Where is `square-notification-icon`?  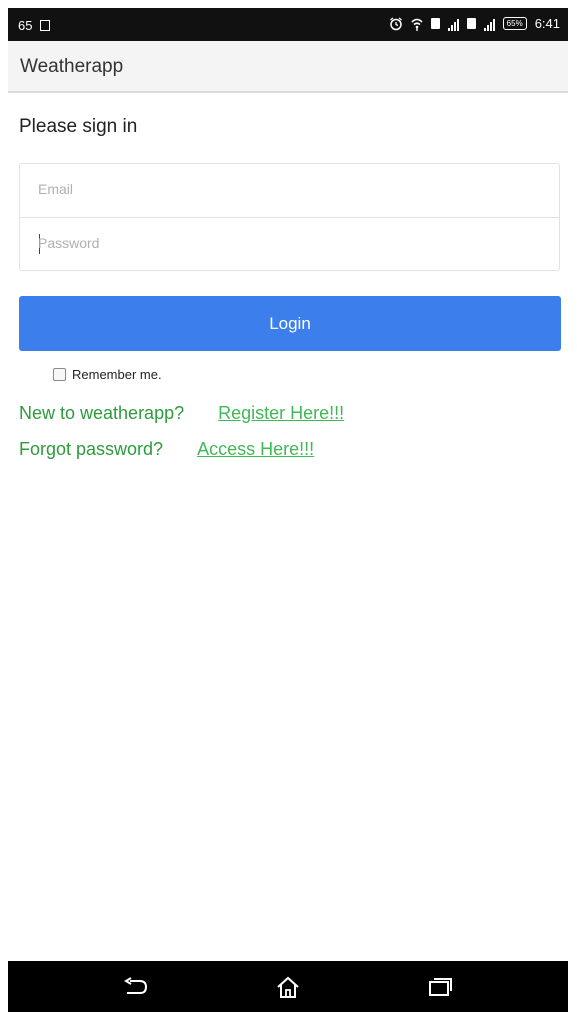 square-notification-icon is located at coordinates (45, 25).